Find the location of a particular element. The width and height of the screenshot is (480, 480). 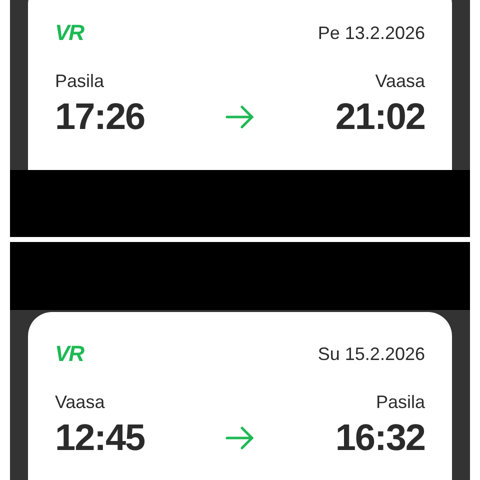

departure-time: 12:45 is located at coordinates (100, 437).